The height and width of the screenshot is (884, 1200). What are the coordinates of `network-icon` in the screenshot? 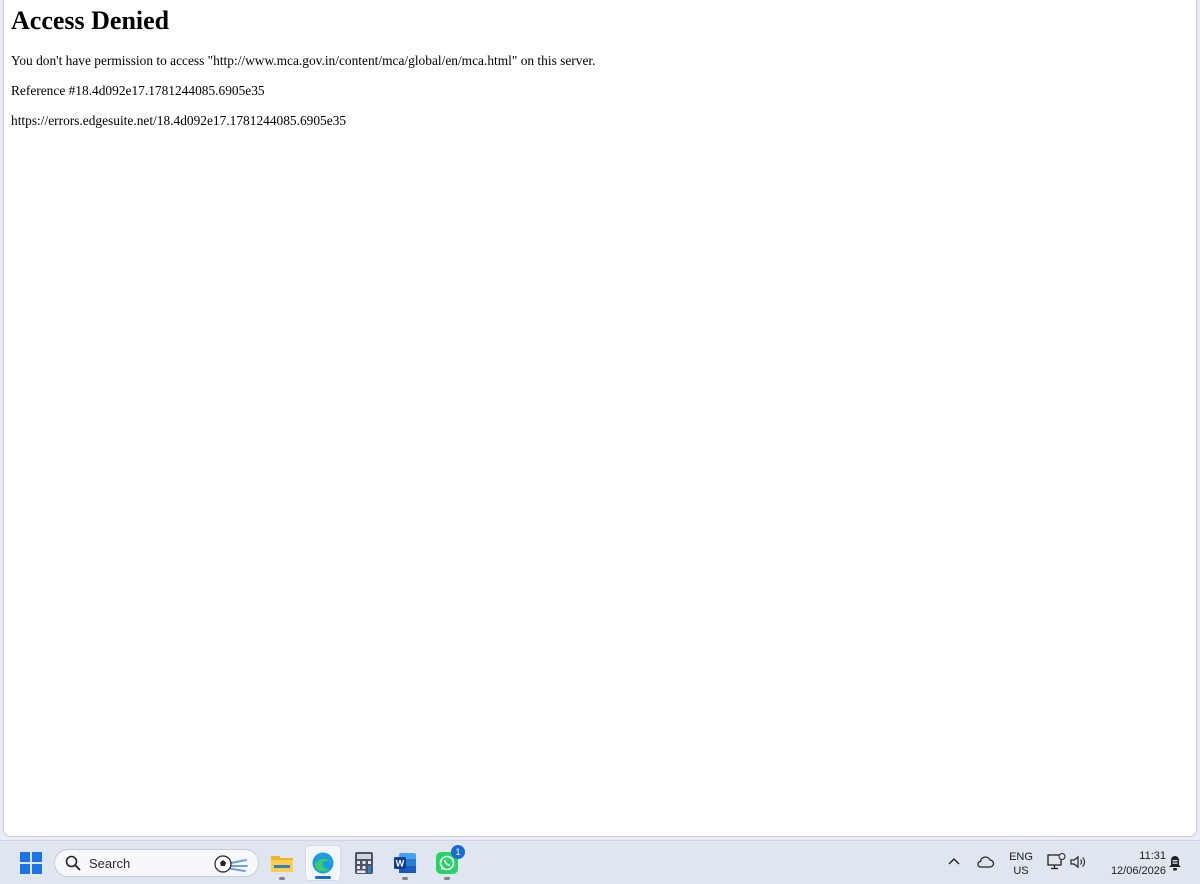 It's located at (1056, 862).